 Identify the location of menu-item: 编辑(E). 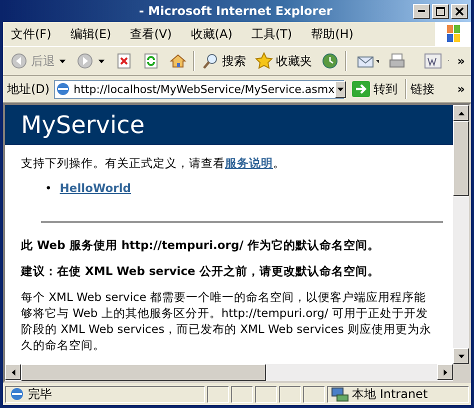
(92, 34).